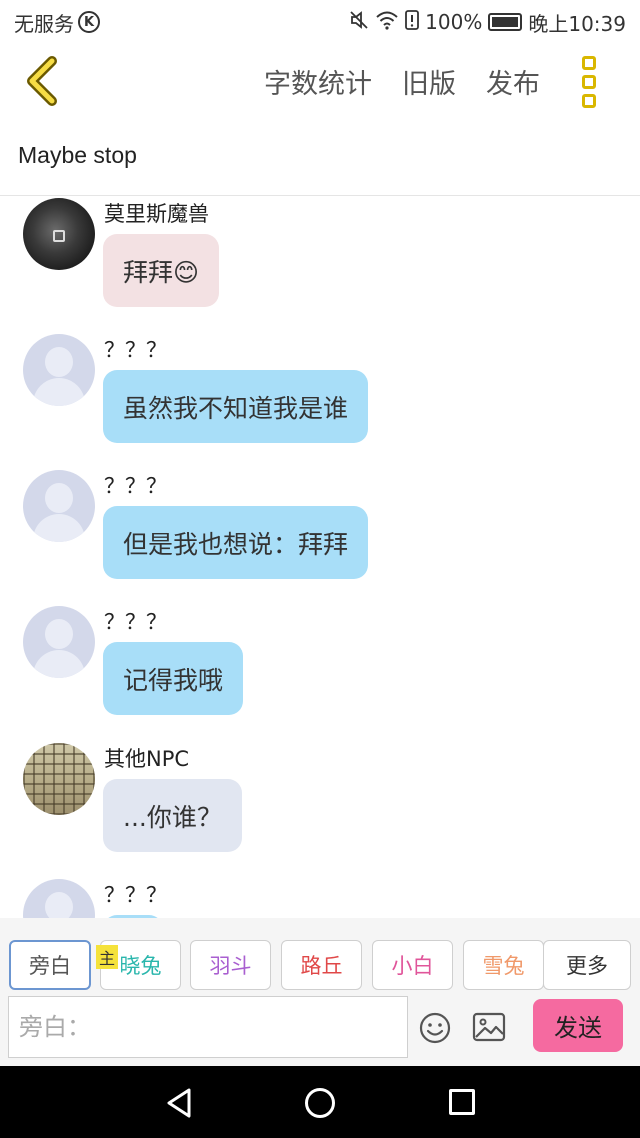  What do you see at coordinates (412, 965) in the screenshot?
I see `role-button-xiaobai: 小白` at bounding box center [412, 965].